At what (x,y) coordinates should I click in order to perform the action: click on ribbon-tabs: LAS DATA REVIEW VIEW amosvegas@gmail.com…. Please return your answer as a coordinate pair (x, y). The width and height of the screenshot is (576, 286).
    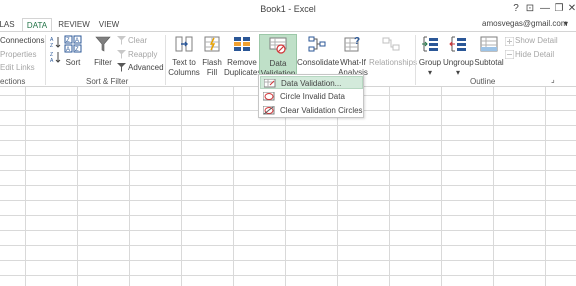
    Looking at the image, I should click on (288, 25).